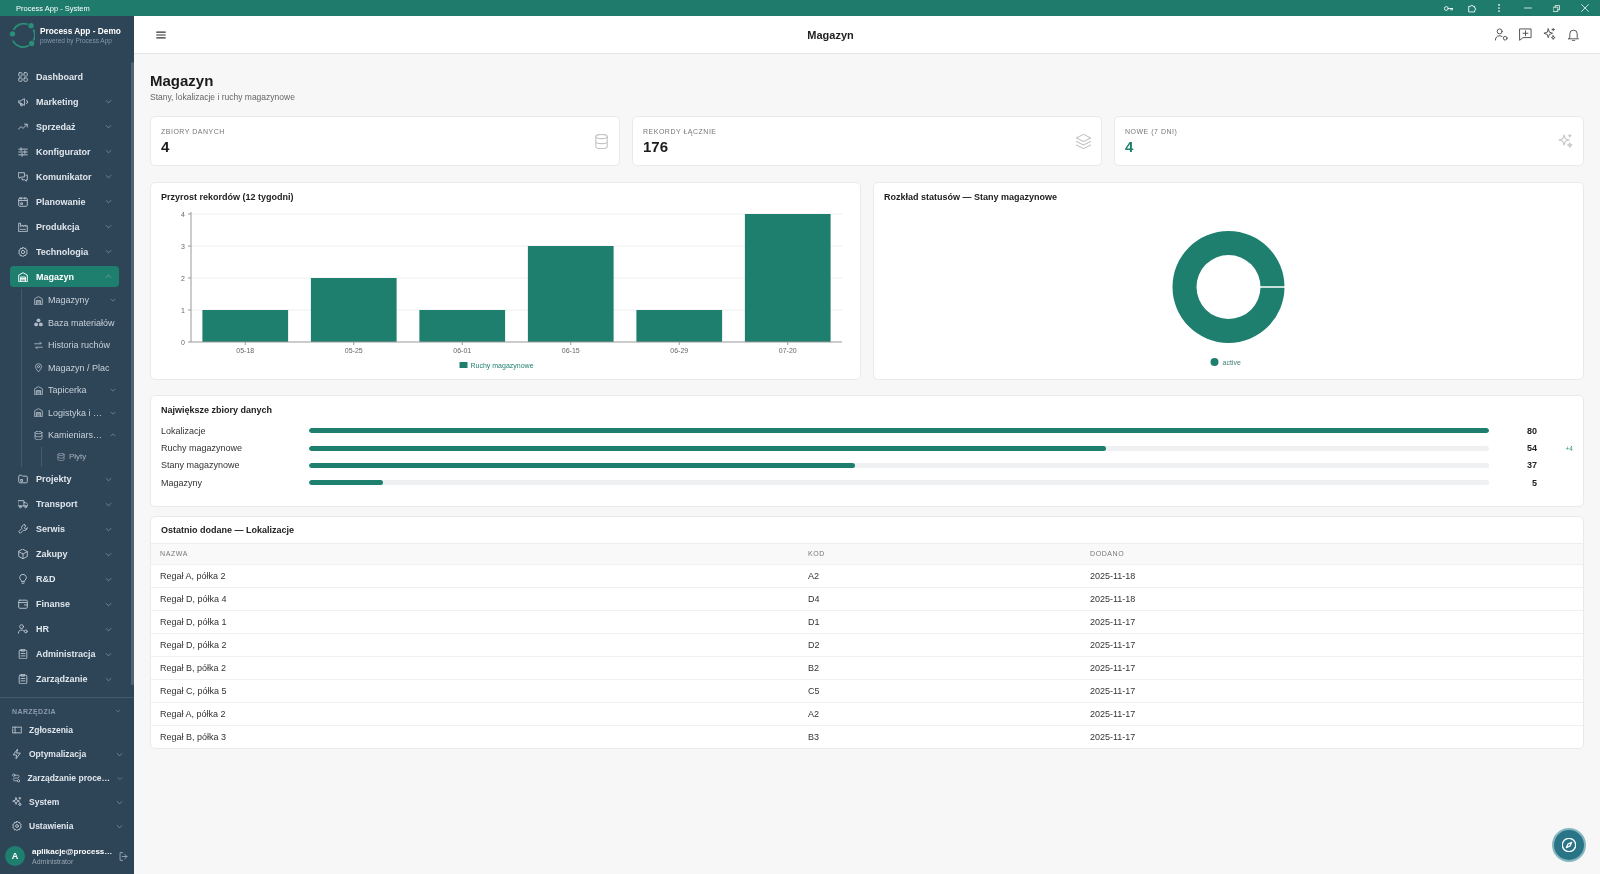 The width and height of the screenshot is (1600, 874). Describe the element at coordinates (182, 81) in the screenshot. I see `page-title: Magazyn` at that location.